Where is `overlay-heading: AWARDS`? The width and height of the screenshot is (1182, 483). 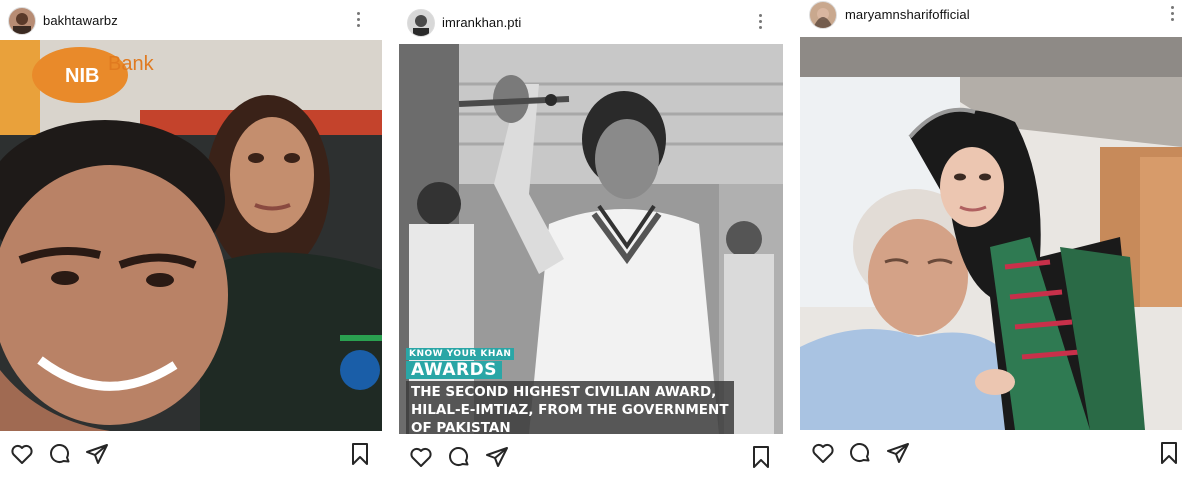 overlay-heading: AWARDS is located at coordinates (454, 370).